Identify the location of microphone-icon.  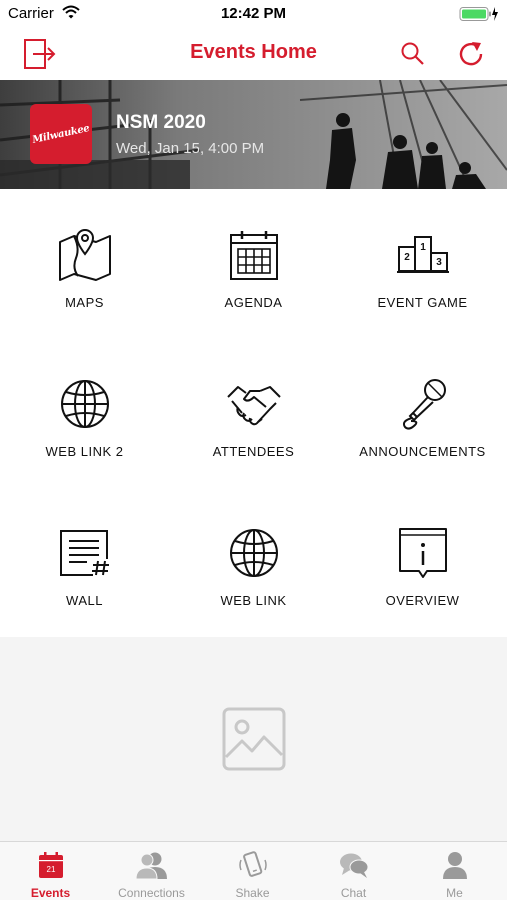
(423, 404).